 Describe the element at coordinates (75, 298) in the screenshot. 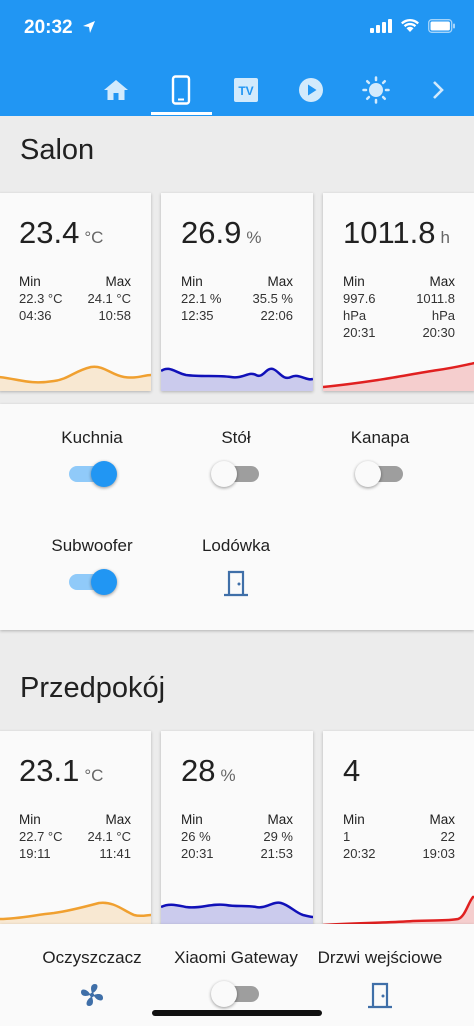

I see `sensor-stats: Min Max 22.3 °C 24.1 °C 04:36 10:58` at that location.